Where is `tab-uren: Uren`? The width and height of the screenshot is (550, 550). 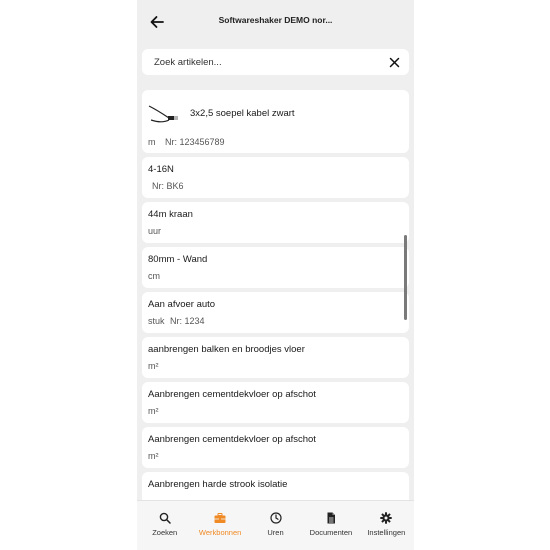
tab-uren: Uren is located at coordinates (275, 525).